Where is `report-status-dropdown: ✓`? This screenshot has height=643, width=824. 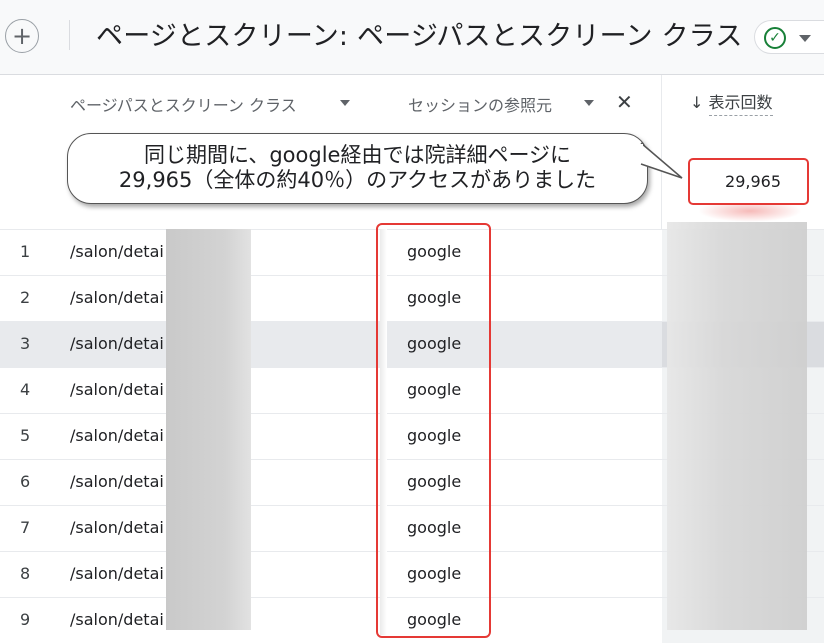
report-status-dropdown: ✓ is located at coordinates (789, 37).